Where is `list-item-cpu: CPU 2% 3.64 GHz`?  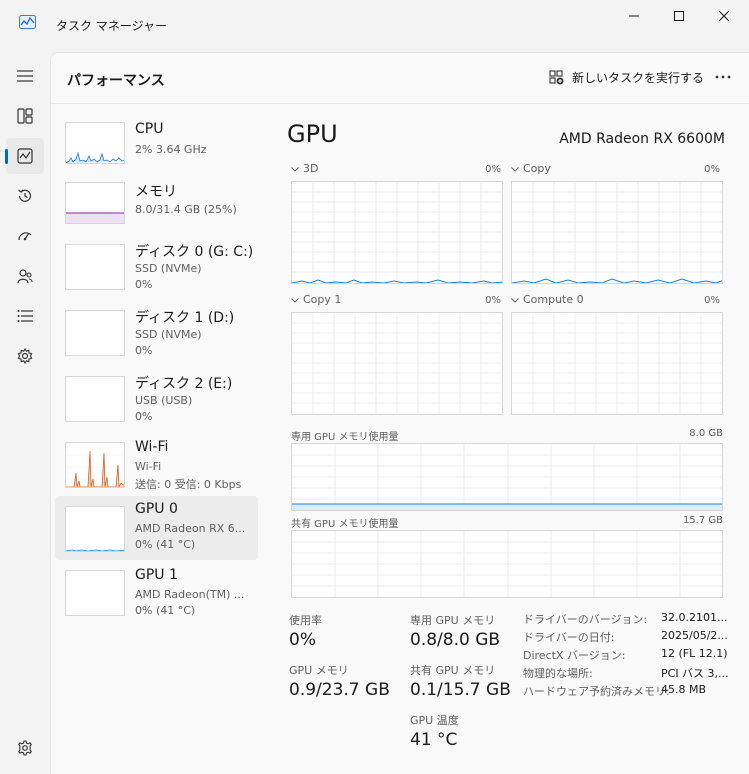
list-item-cpu: CPU 2% 3.64 GHz is located at coordinates (156, 148).